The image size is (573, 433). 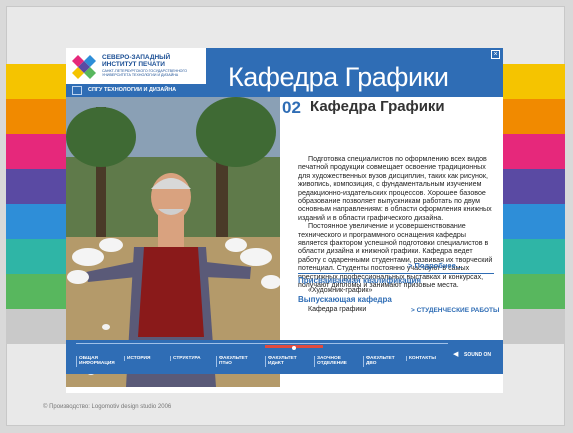 I want to click on diamond-logo-icon, so click(x=84, y=67).